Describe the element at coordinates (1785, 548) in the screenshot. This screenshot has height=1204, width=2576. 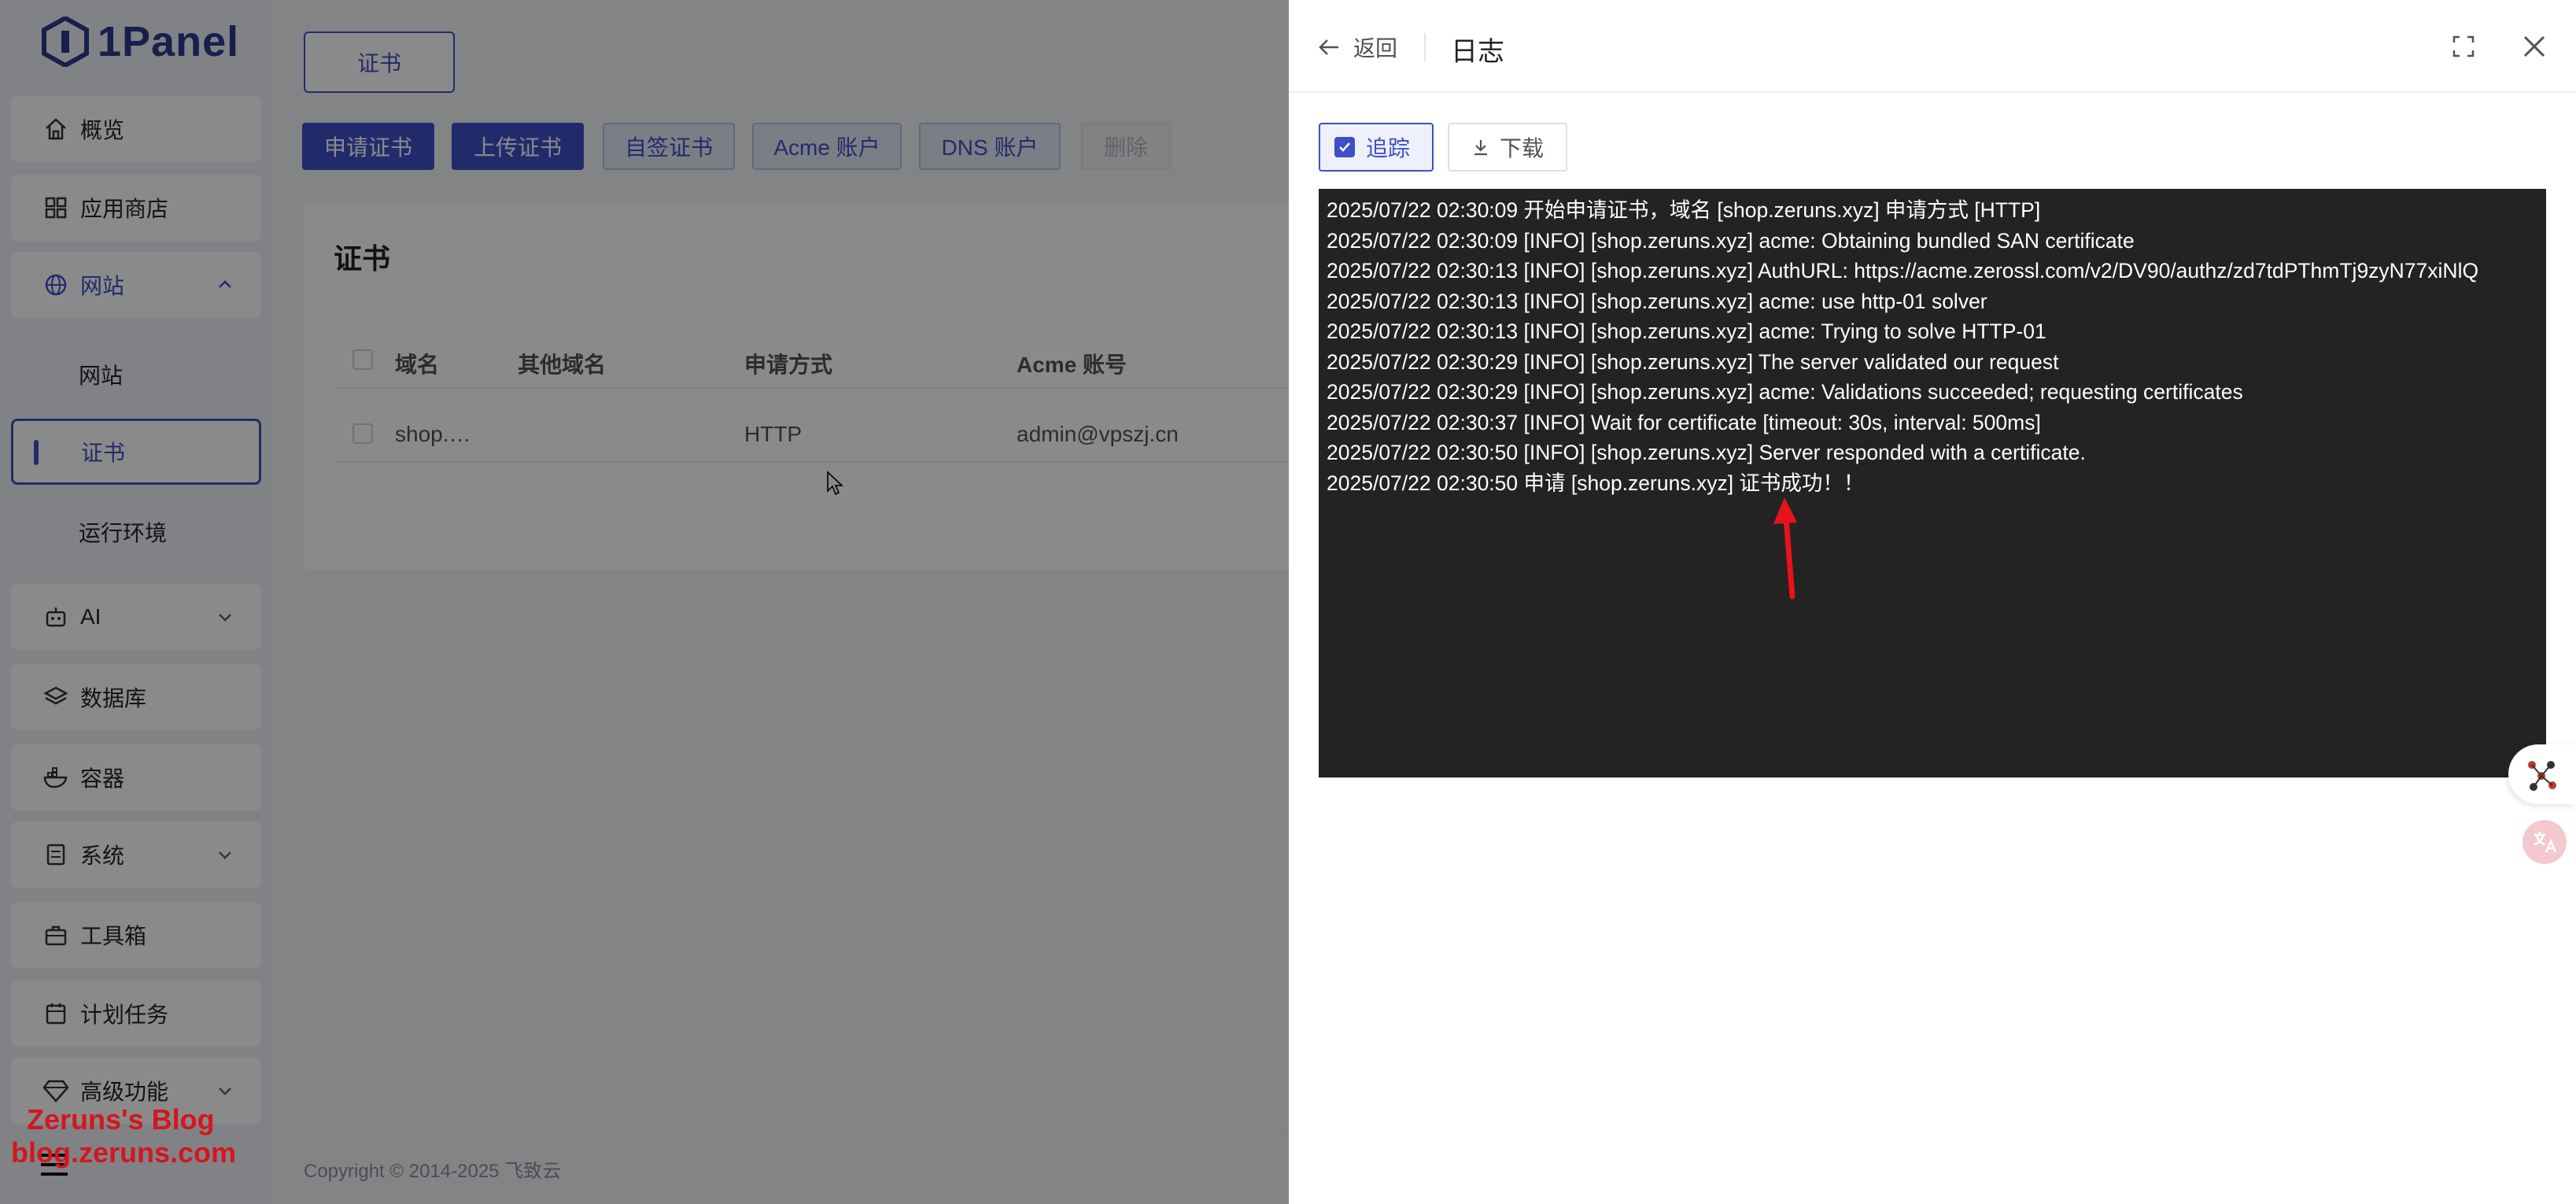
I see `annotation-arrow-icon` at that location.